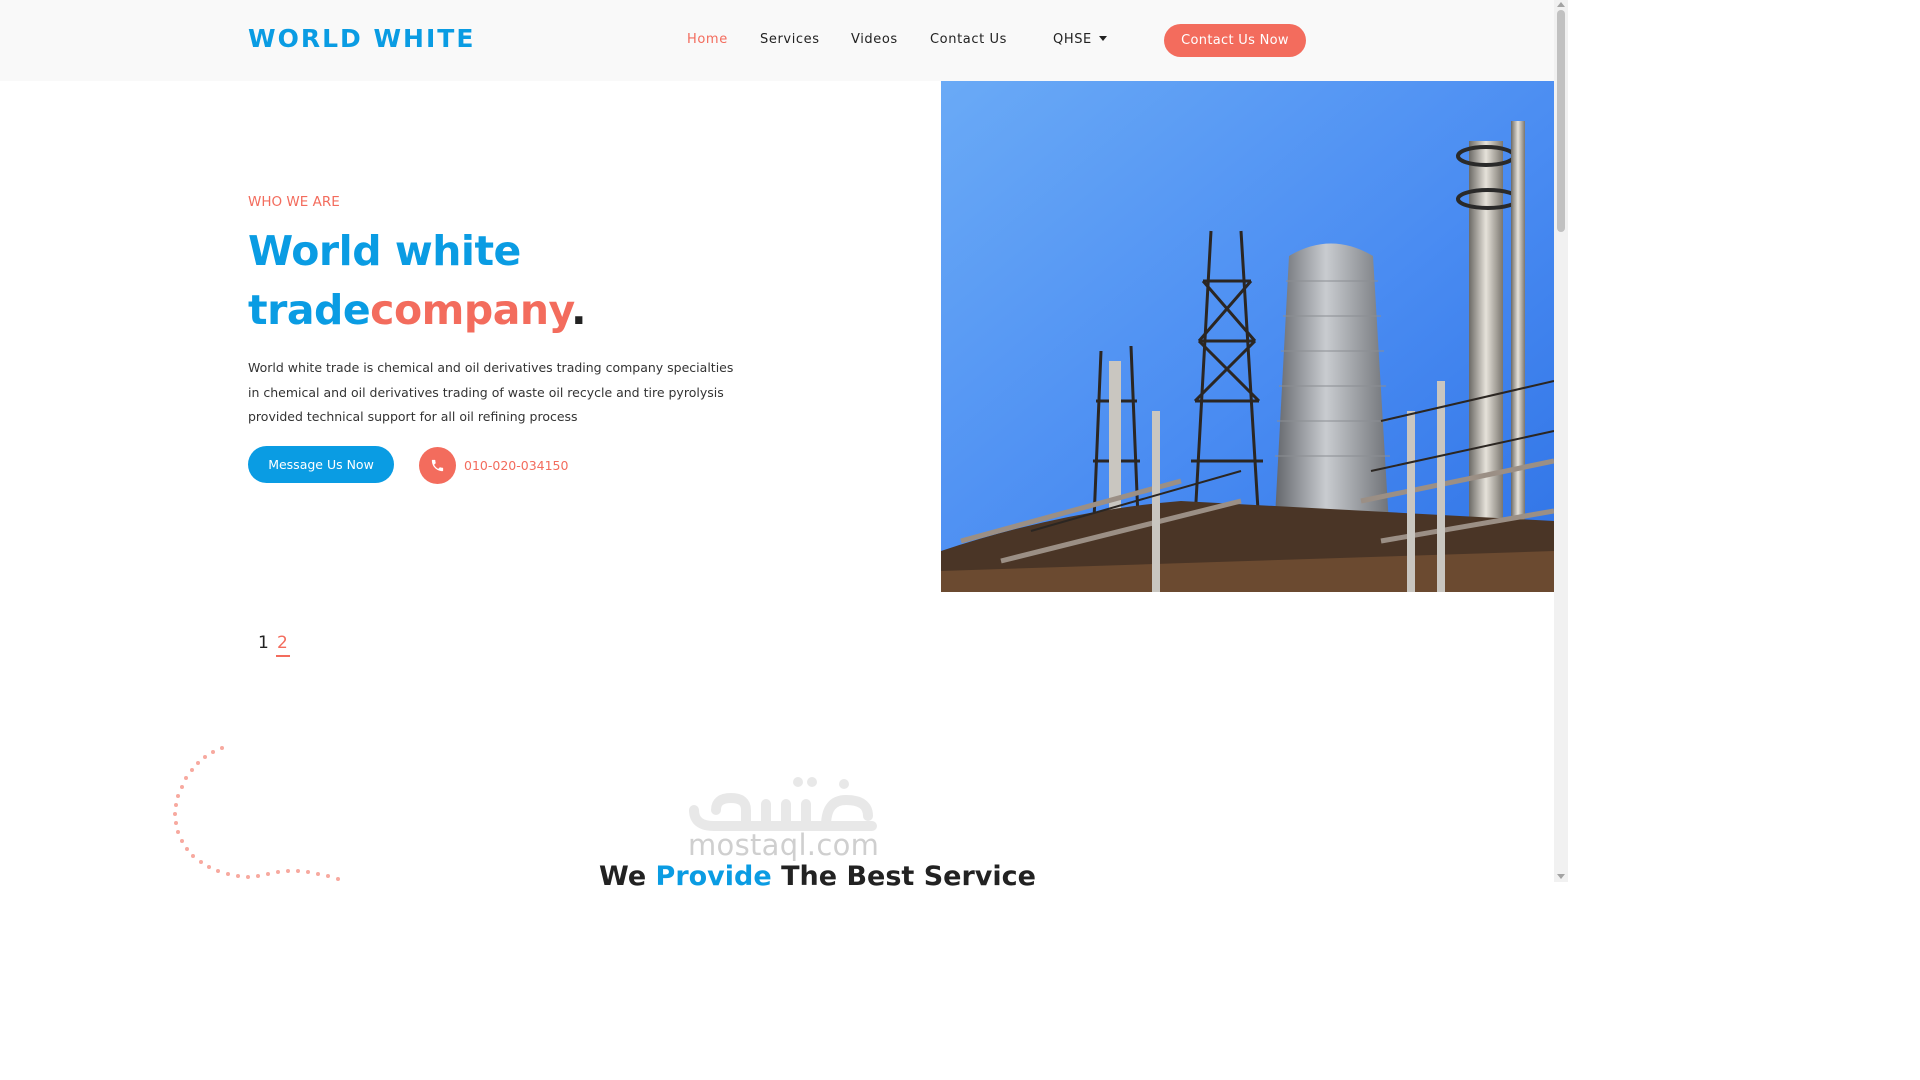 This screenshot has width=1920, height=1080. What do you see at coordinates (1235, 40) in the screenshot?
I see `contact-us-now-button: Contact Us Now` at bounding box center [1235, 40].